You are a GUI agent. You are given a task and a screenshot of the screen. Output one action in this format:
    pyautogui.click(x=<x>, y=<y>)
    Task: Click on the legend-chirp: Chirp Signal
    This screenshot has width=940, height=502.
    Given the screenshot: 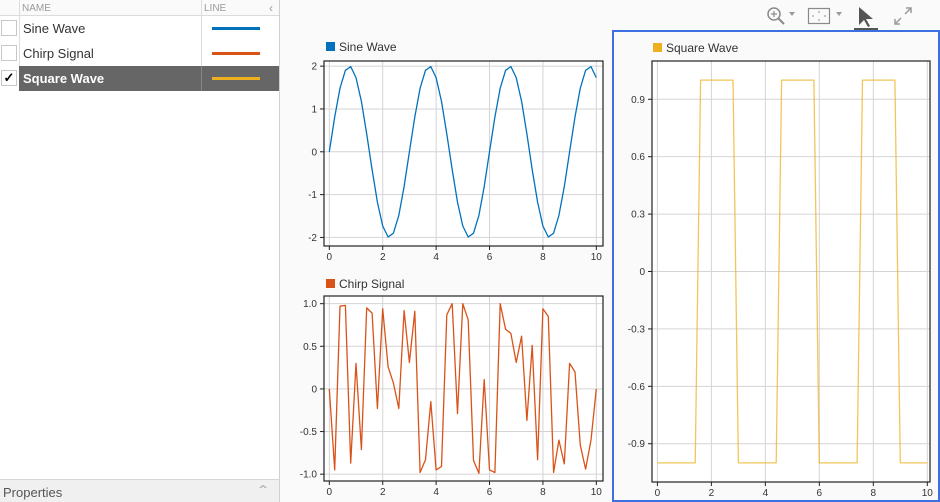 What is the action you would take?
    pyautogui.click(x=365, y=284)
    